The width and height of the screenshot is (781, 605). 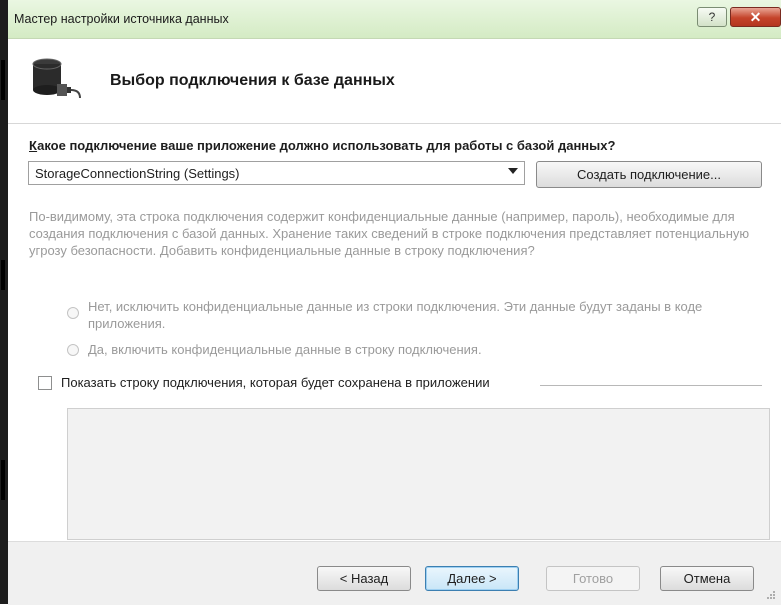 I want to click on window-left-edge, so click(x=4, y=302).